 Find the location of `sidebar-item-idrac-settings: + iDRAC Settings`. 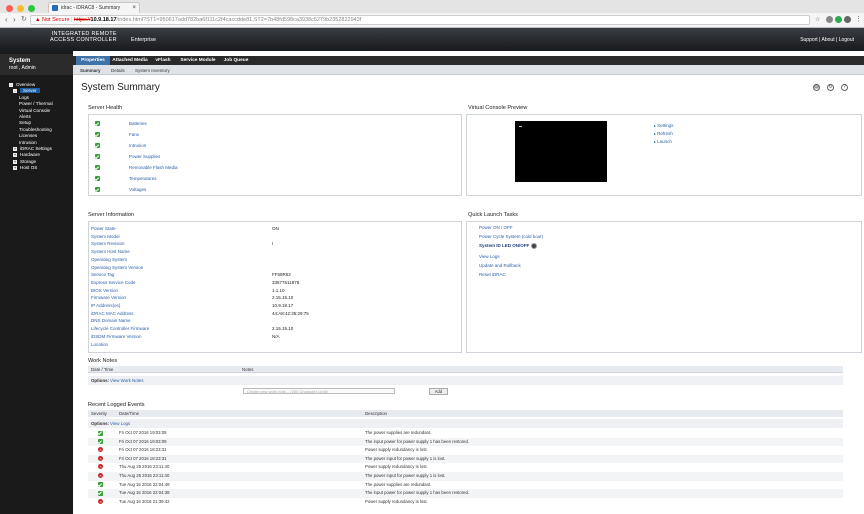

sidebar-item-idrac-settings: + iDRAC Settings is located at coordinates (32, 149).